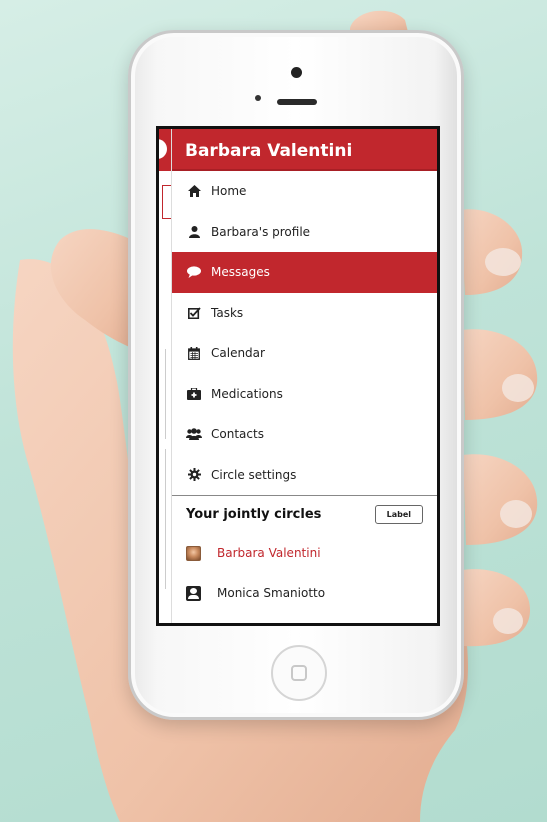  What do you see at coordinates (194, 353) in the screenshot?
I see `calendar-icon` at bounding box center [194, 353].